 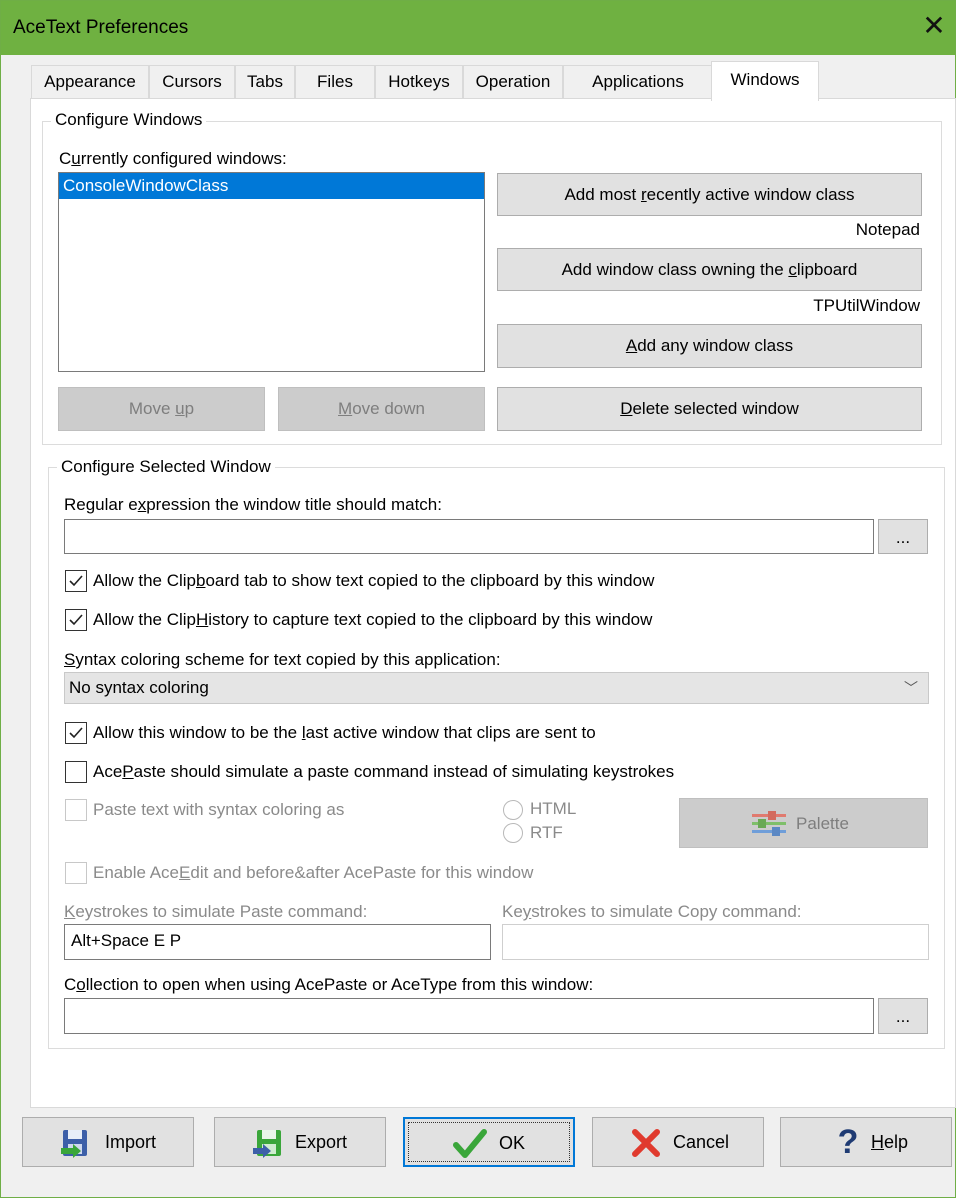 I want to click on cancel-label: Cancel, so click(x=701, y=1142).